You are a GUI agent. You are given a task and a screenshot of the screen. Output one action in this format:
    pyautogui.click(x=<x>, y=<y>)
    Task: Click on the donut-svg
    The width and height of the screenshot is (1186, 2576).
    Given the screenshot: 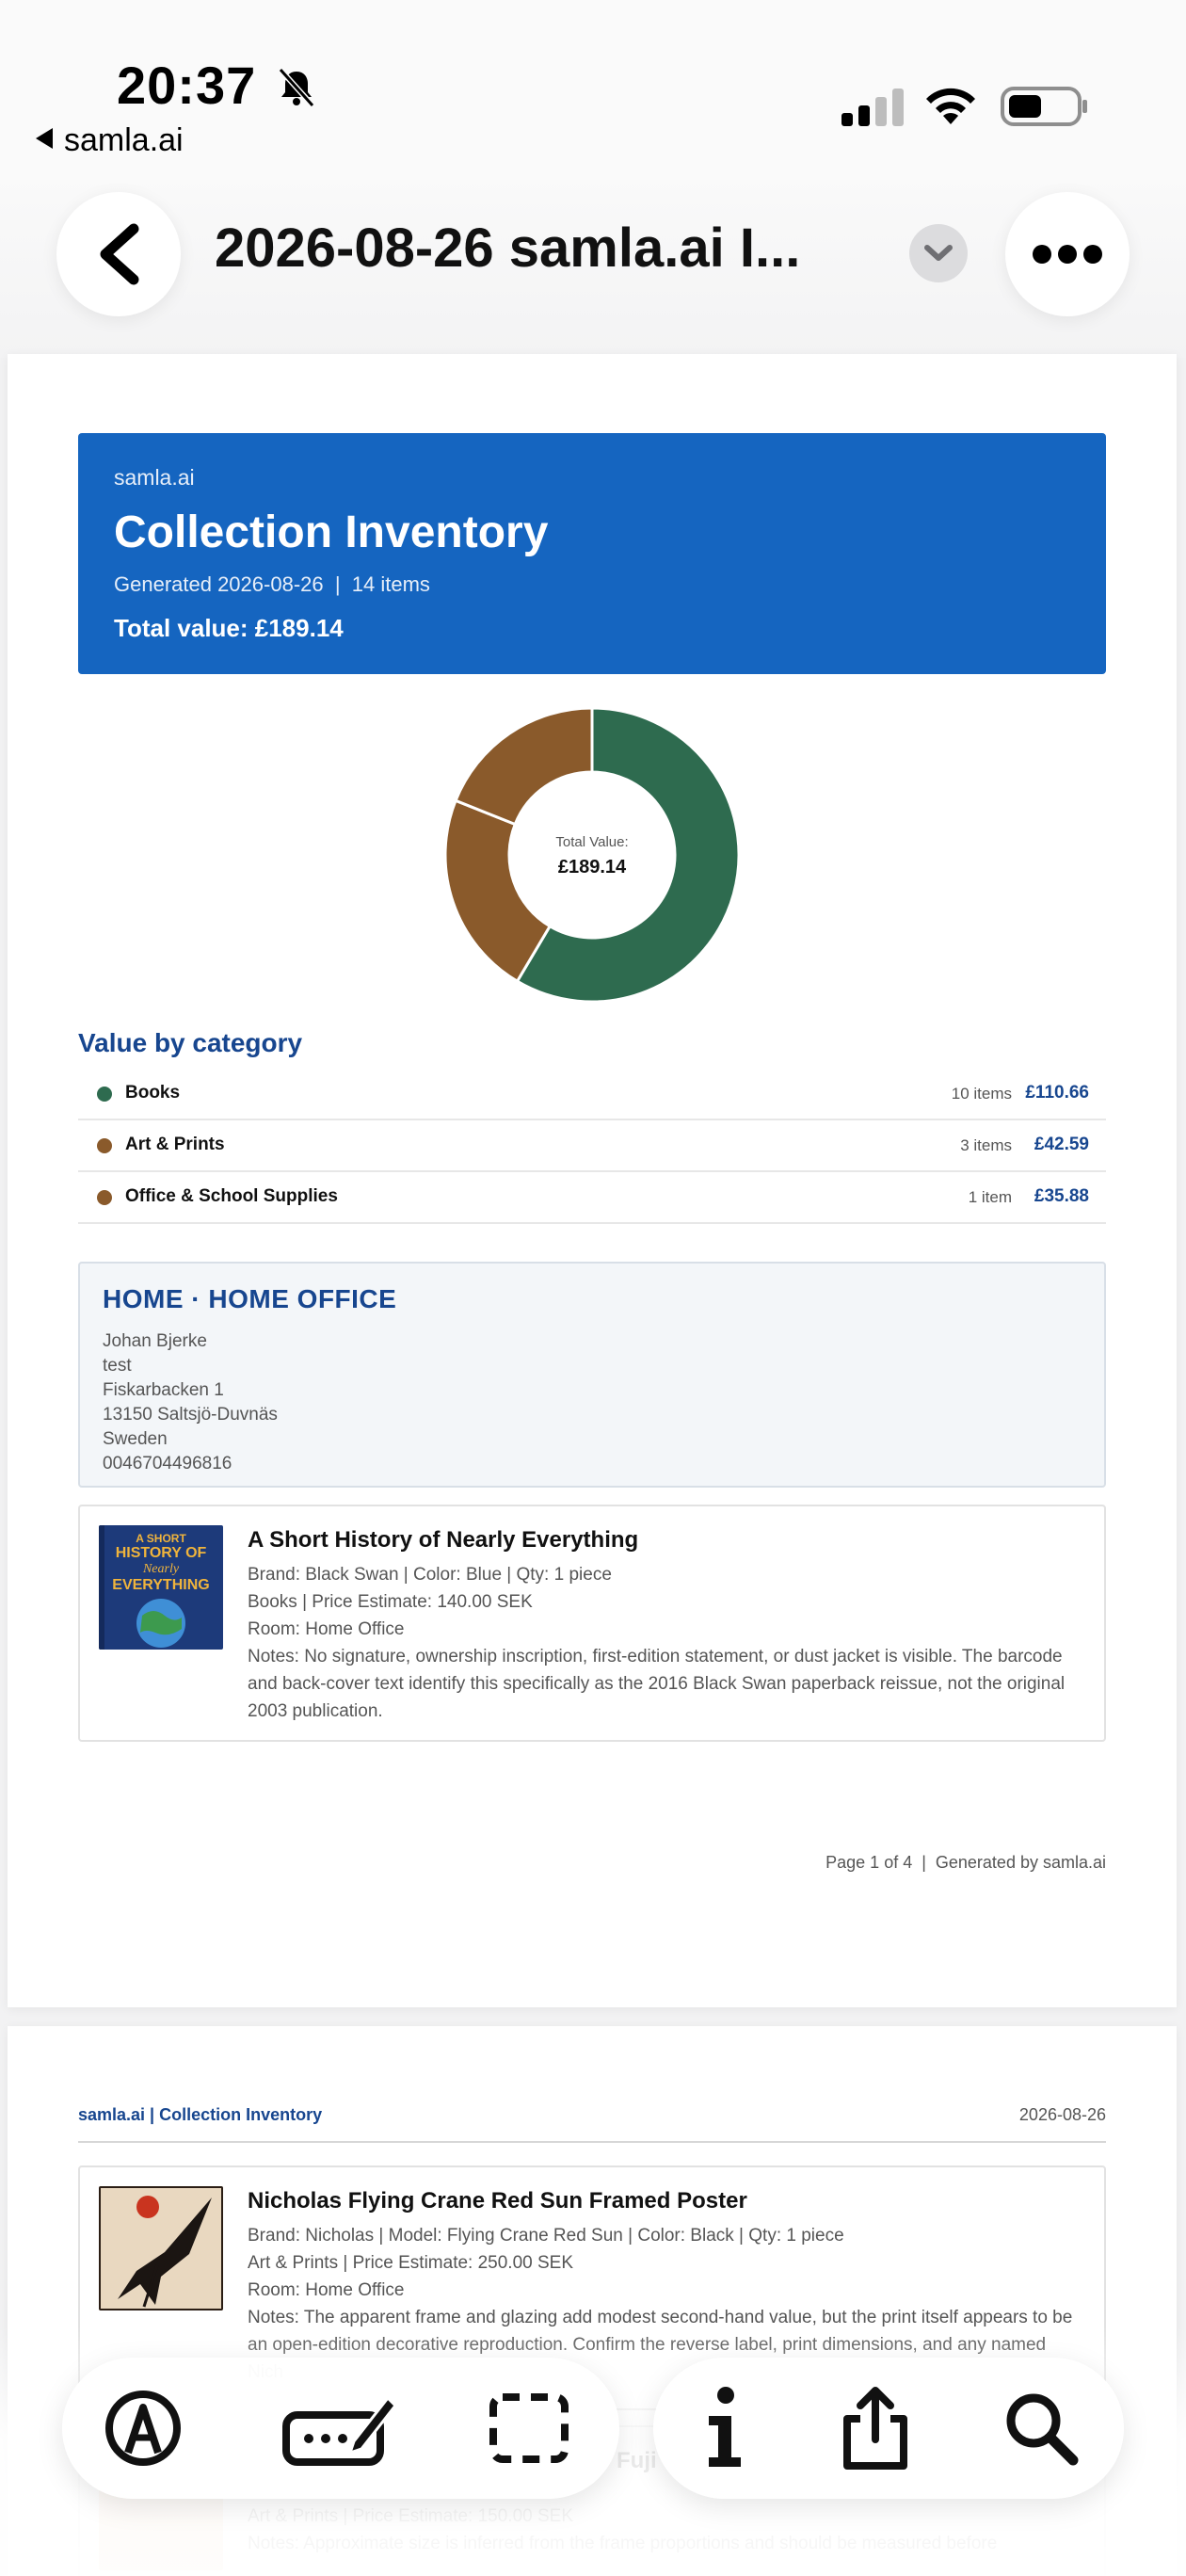 What is the action you would take?
    pyautogui.click(x=592, y=855)
    